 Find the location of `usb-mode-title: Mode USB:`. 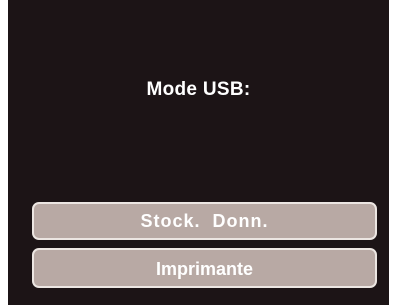

usb-mode-title: Mode USB: is located at coordinates (198, 89).